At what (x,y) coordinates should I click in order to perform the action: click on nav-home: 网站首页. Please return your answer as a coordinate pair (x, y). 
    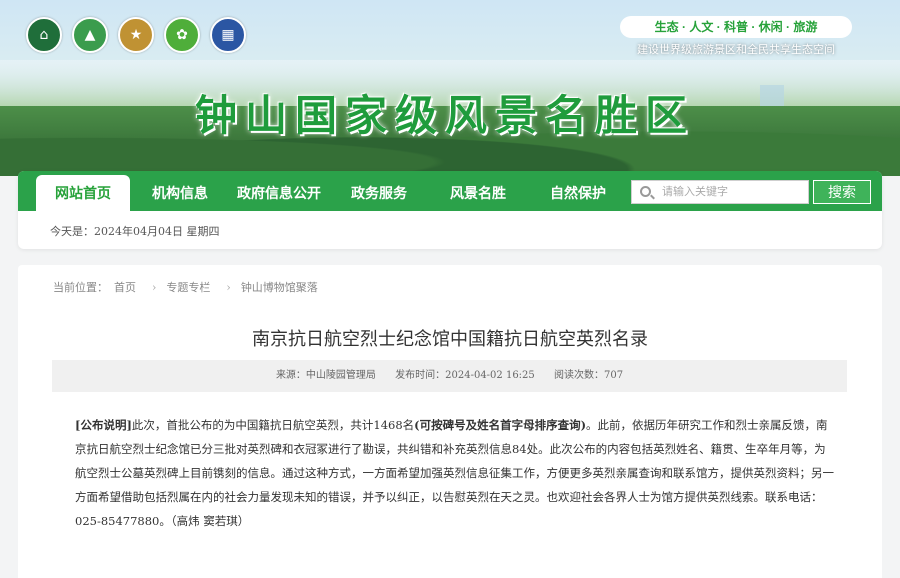
    Looking at the image, I should click on (83, 193).